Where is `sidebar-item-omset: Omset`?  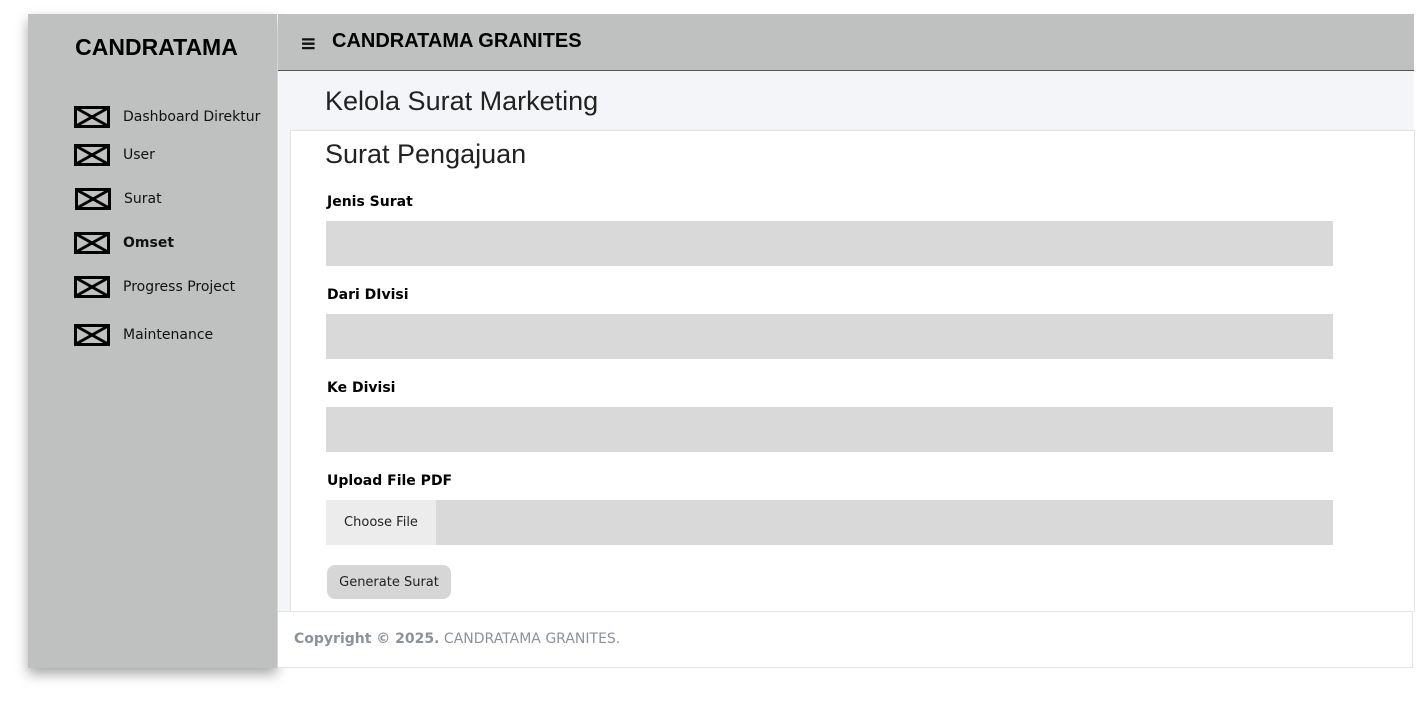
sidebar-item-omset: Omset is located at coordinates (124, 243).